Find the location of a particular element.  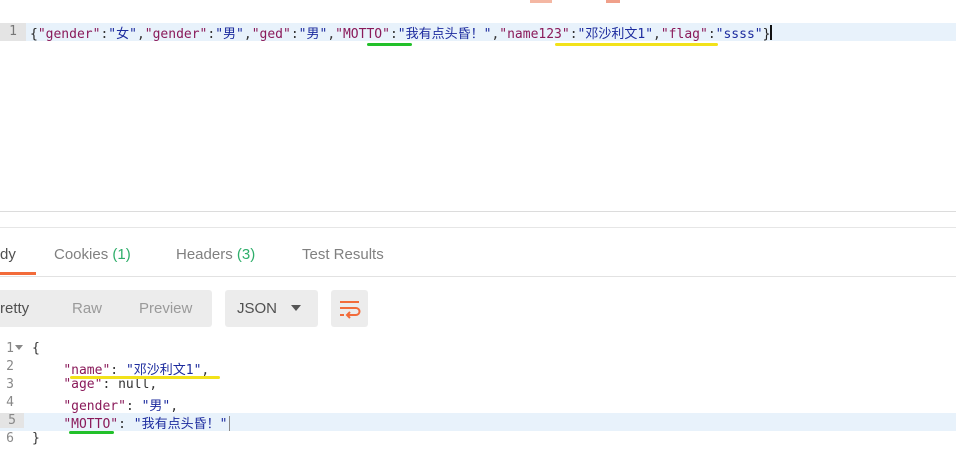

tab-test-results: Test Results is located at coordinates (343, 255).